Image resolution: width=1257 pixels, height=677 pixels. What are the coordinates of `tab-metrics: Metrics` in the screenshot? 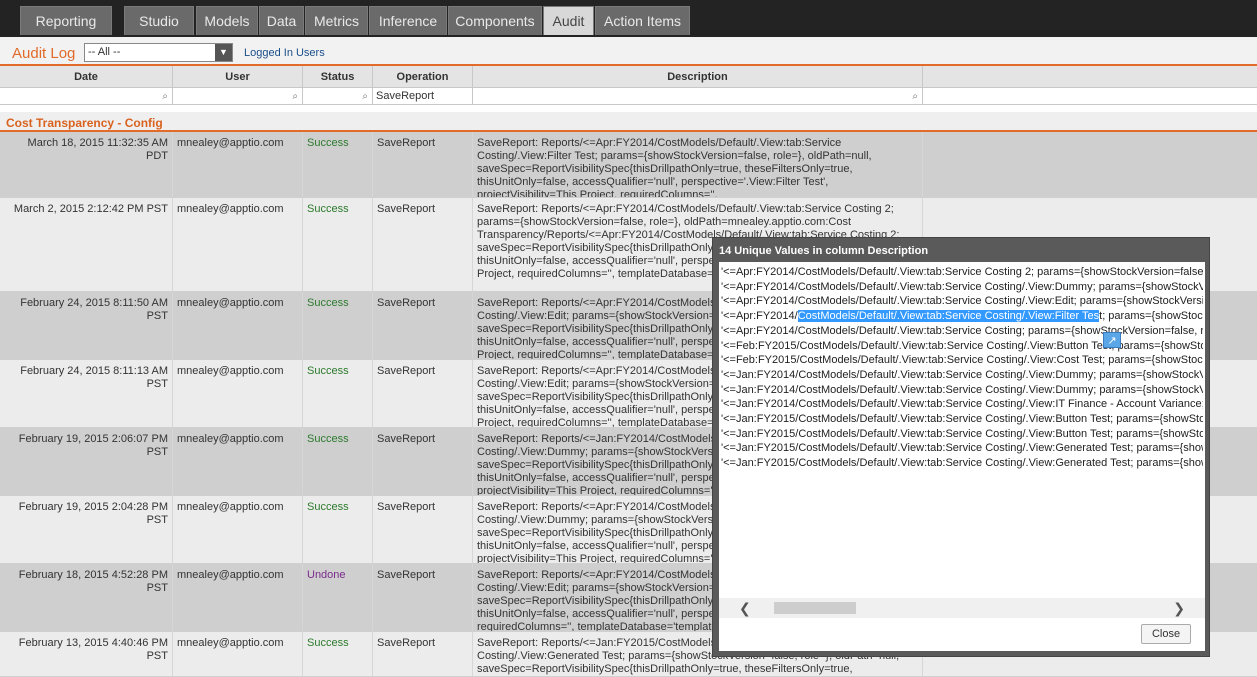 It's located at (336, 20).